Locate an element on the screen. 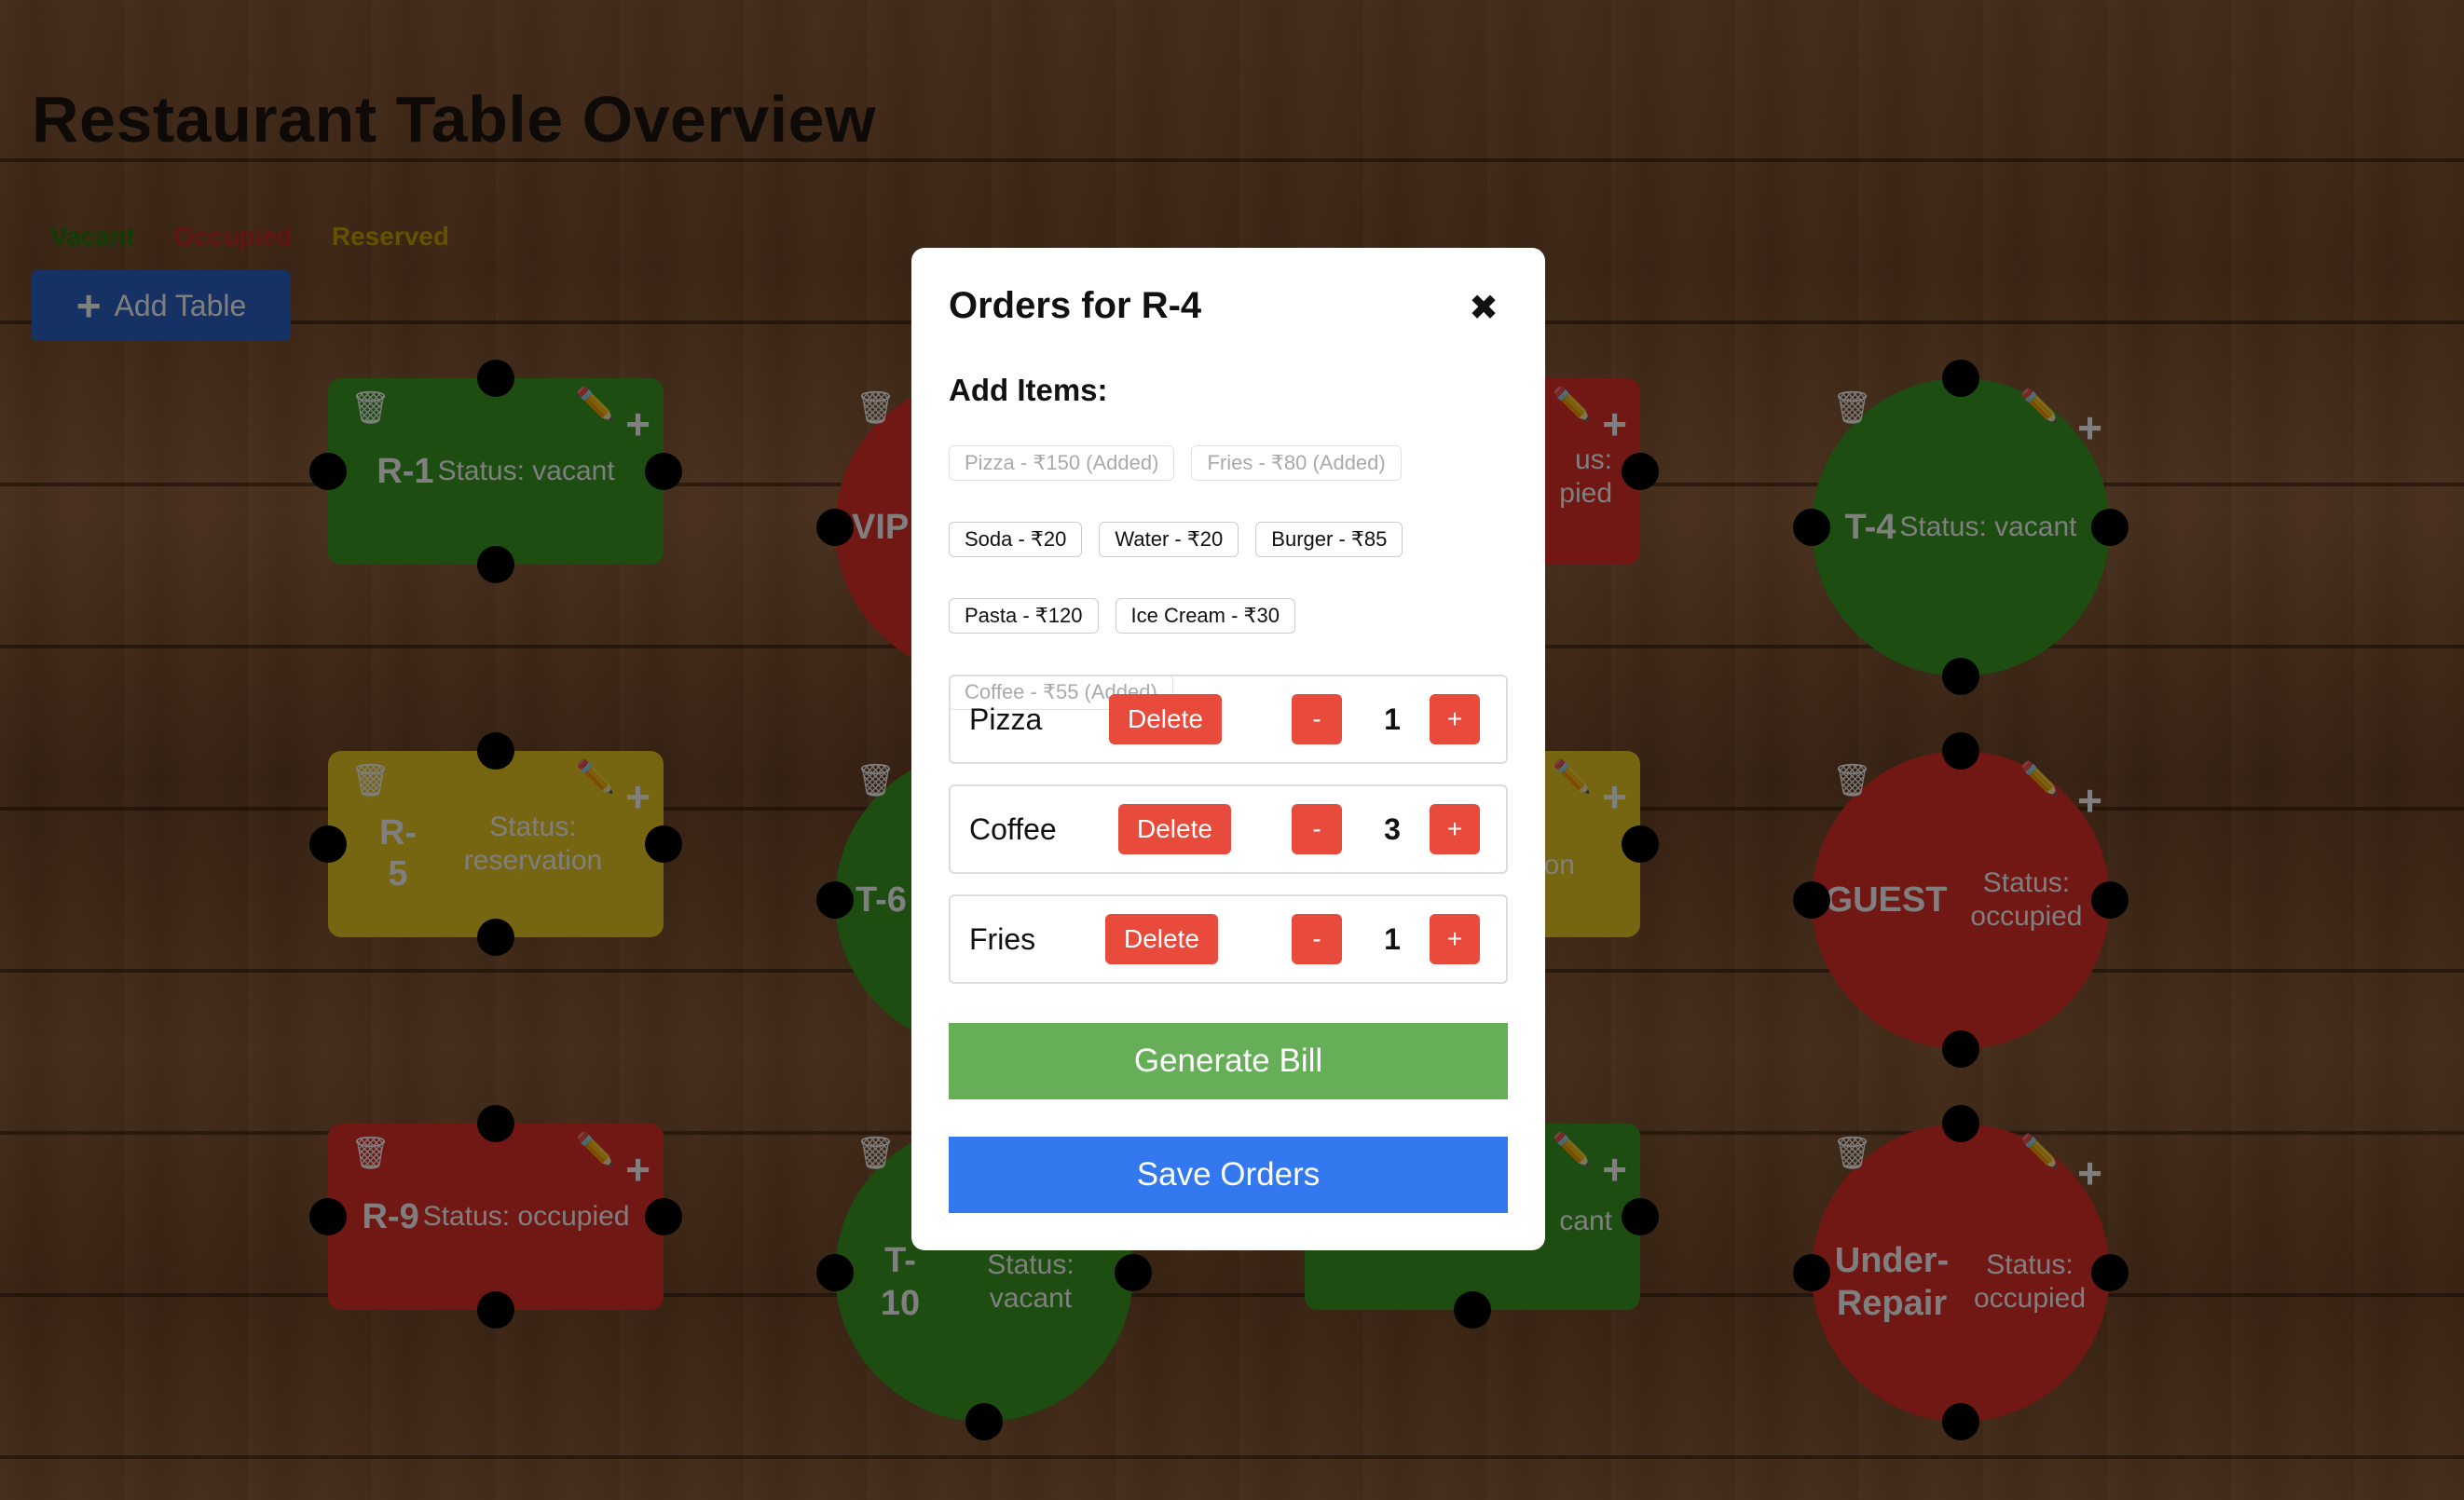  order-quantity: 3 is located at coordinates (1392, 828).